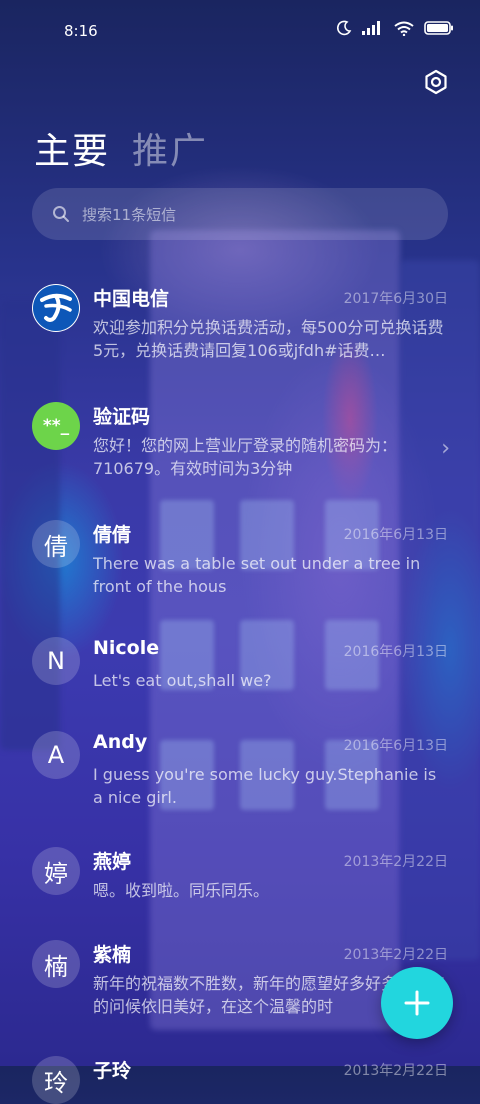  What do you see at coordinates (112, 955) in the screenshot?
I see `conversation-name: 紫楠` at bounding box center [112, 955].